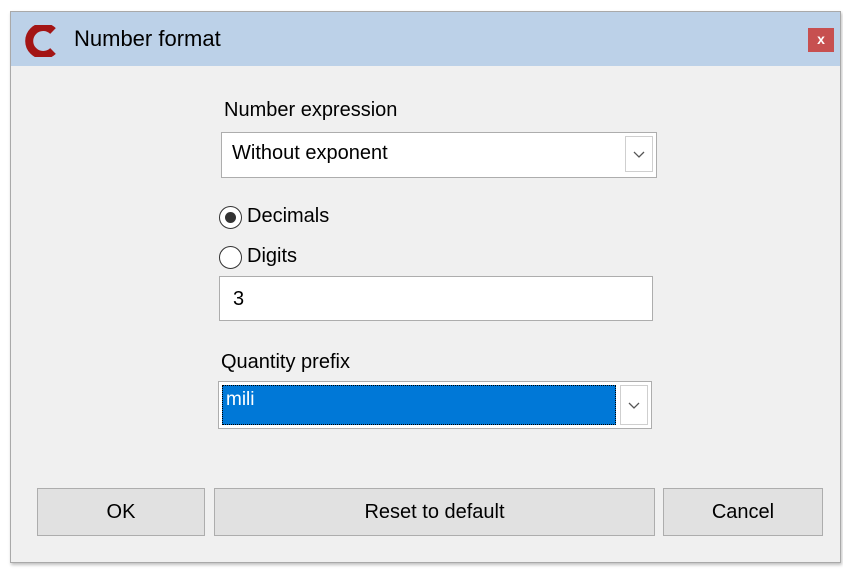  I want to click on close-icon: x, so click(821, 39).